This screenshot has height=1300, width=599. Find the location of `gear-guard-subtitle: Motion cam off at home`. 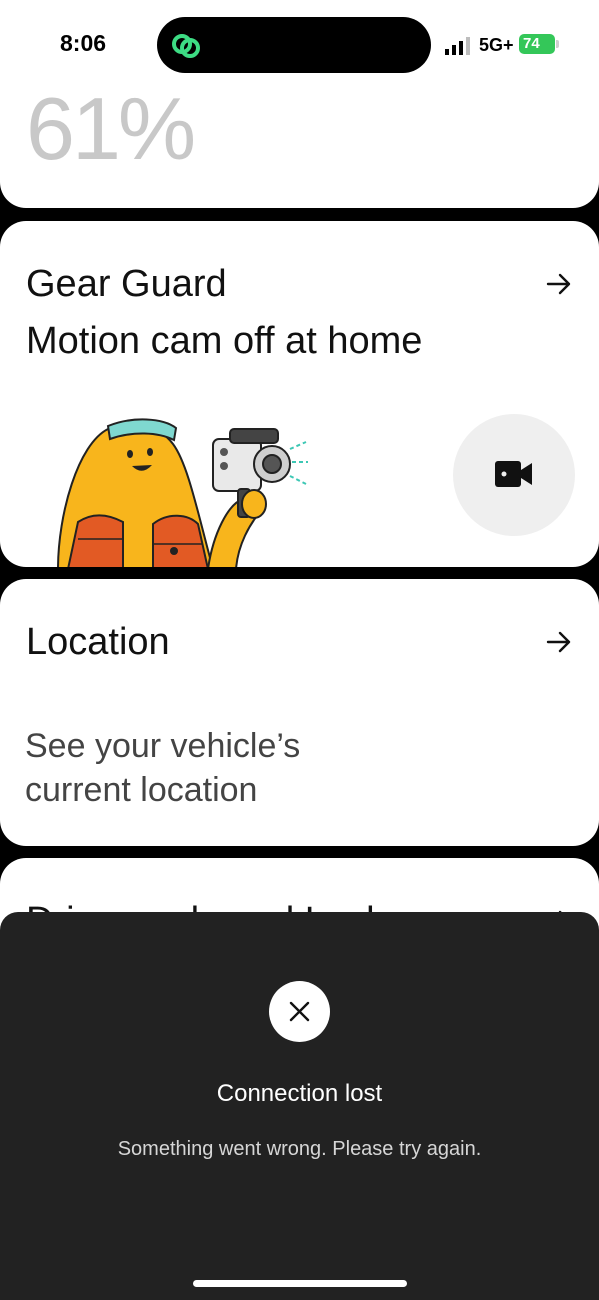

gear-guard-subtitle: Motion cam off at home is located at coordinates (224, 341).